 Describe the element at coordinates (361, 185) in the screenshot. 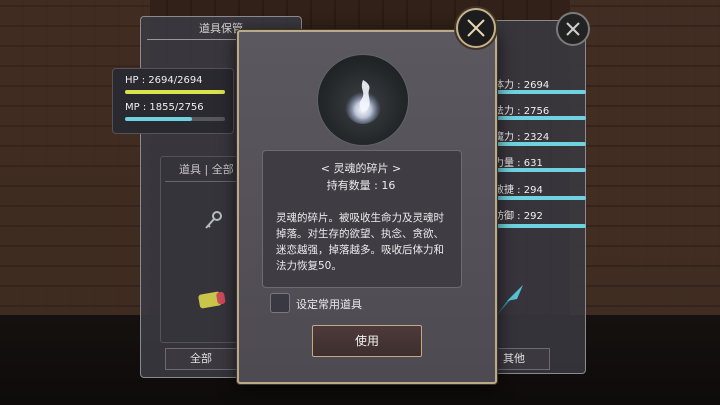

I see `item-quantity: 持有数量 : 16` at that location.